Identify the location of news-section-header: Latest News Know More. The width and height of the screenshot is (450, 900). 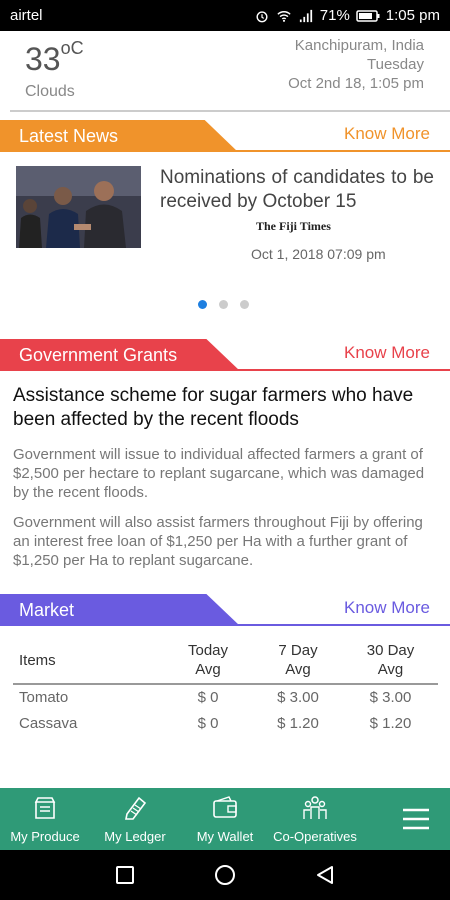
(225, 136).